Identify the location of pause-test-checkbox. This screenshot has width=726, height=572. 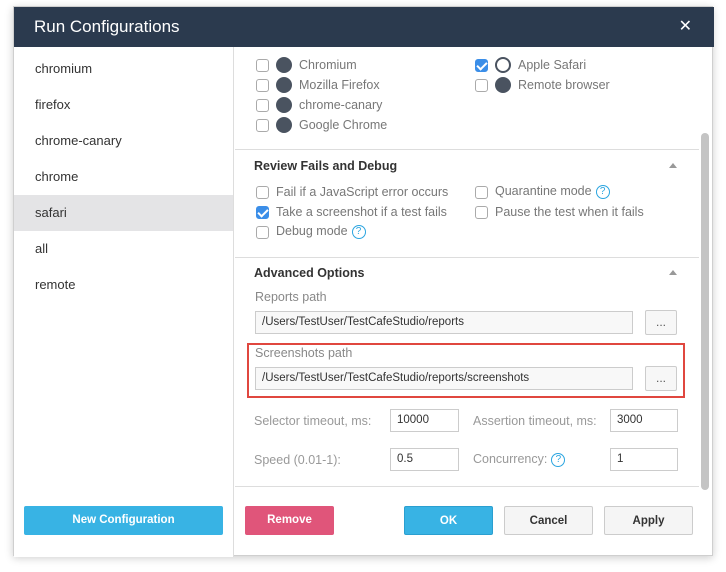
(481, 212).